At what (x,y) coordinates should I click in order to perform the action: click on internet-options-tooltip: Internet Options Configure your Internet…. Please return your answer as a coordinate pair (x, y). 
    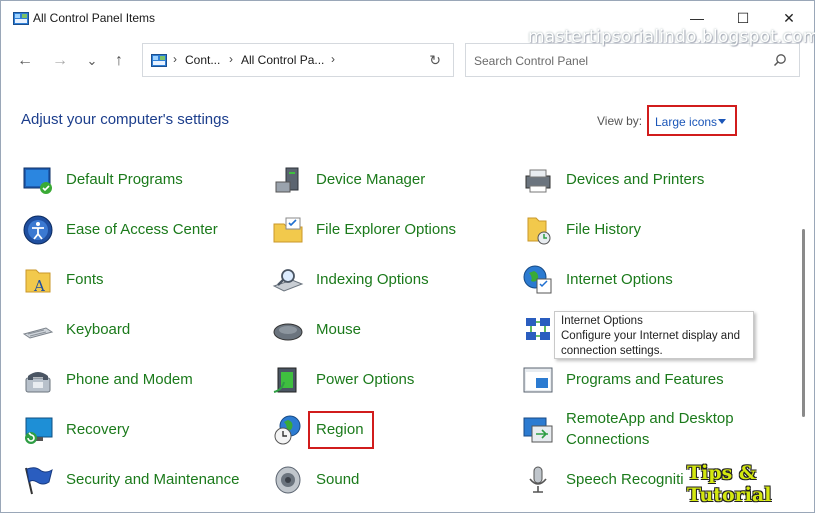
    Looking at the image, I should click on (654, 335).